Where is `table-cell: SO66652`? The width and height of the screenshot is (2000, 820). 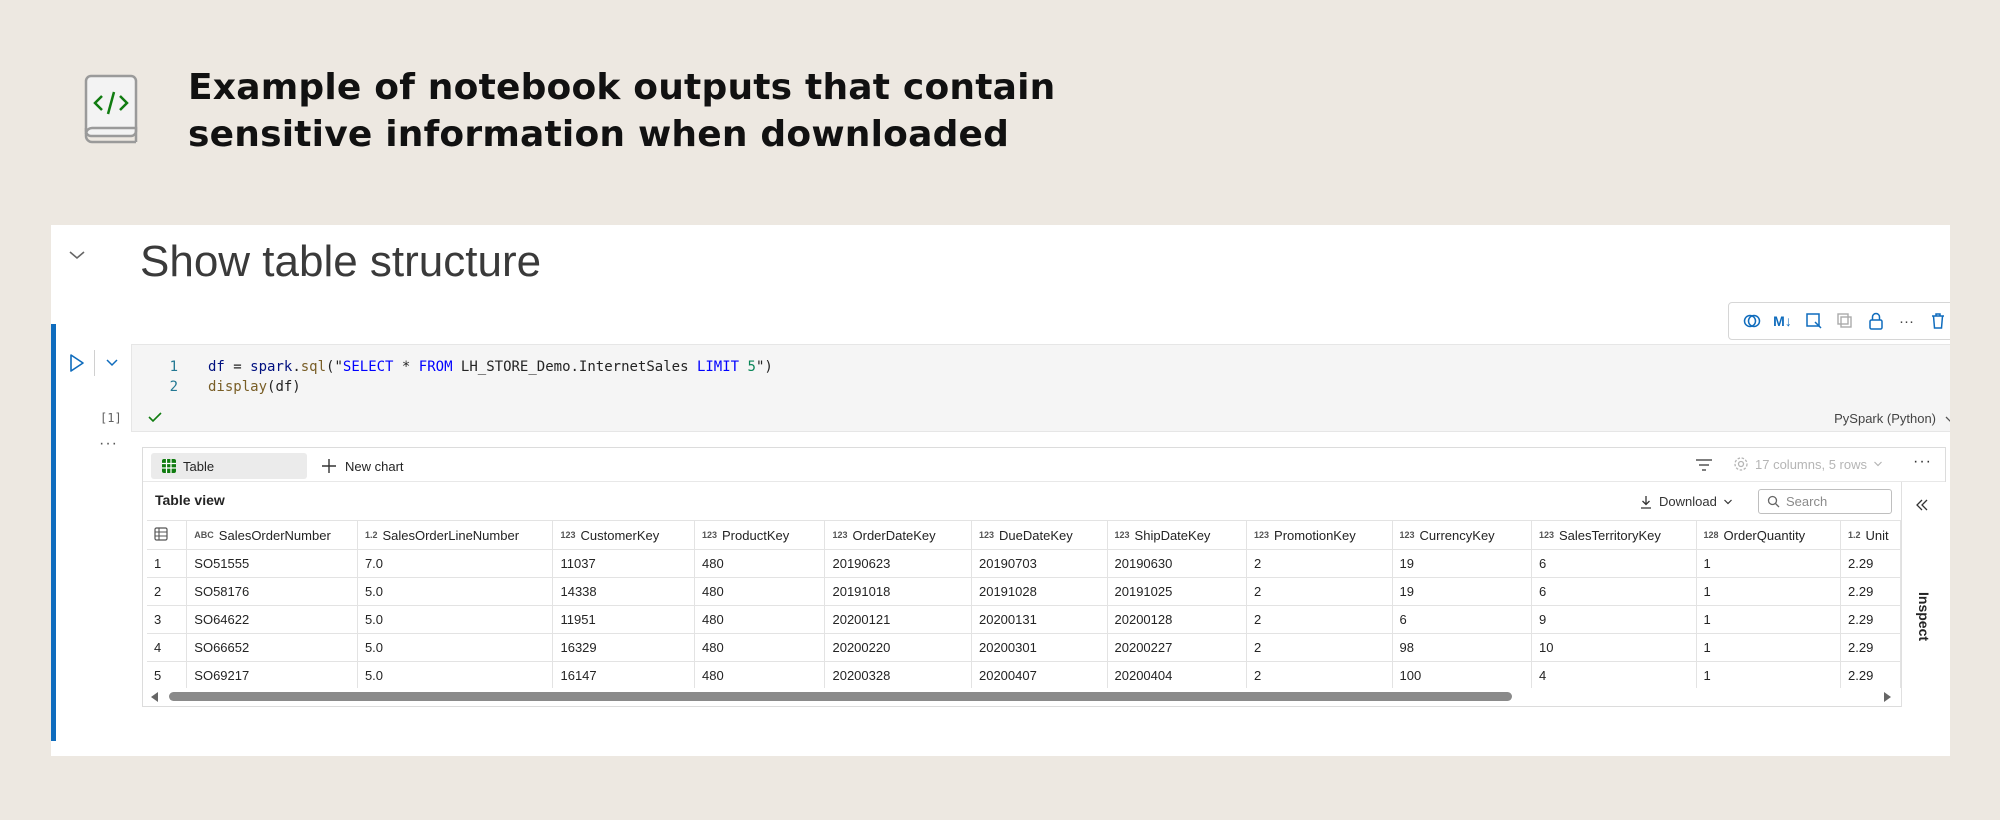
table-cell: SO66652 is located at coordinates (272, 647).